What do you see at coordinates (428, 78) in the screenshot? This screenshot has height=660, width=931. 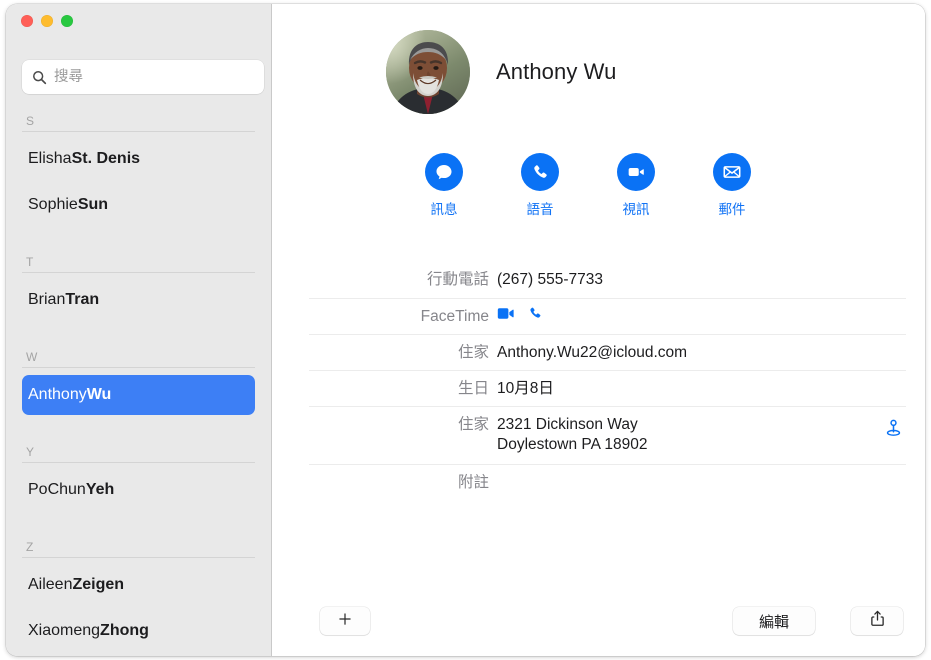 I see `avatar-portrait` at bounding box center [428, 78].